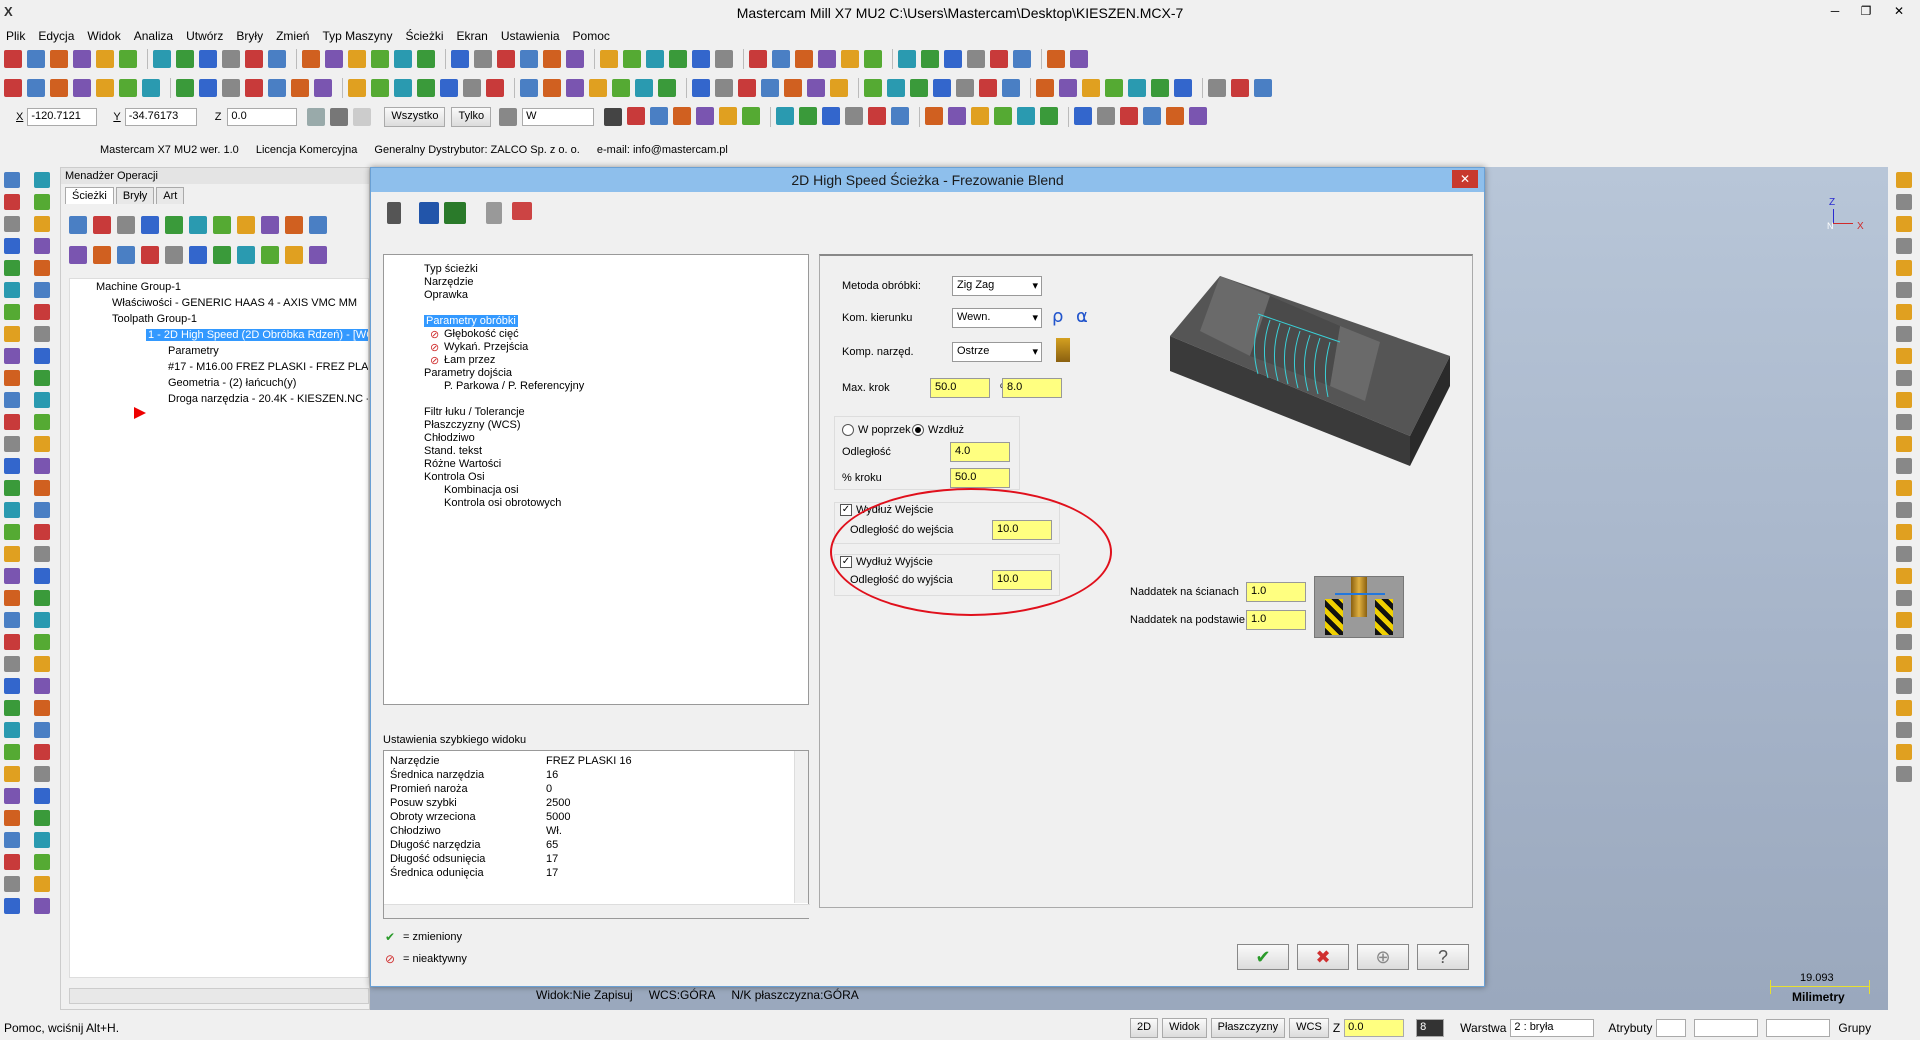 The width and height of the screenshot is (1920, 1040). I want to click on tree-coolant: Chłodziwo, so click(449, 438).